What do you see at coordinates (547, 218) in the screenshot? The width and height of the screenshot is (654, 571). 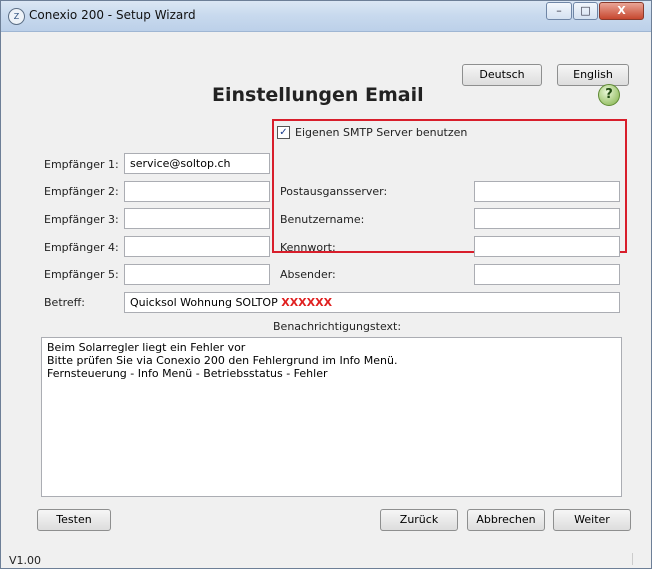 I see `smtp-username-field` at bounding box center [547, 218].